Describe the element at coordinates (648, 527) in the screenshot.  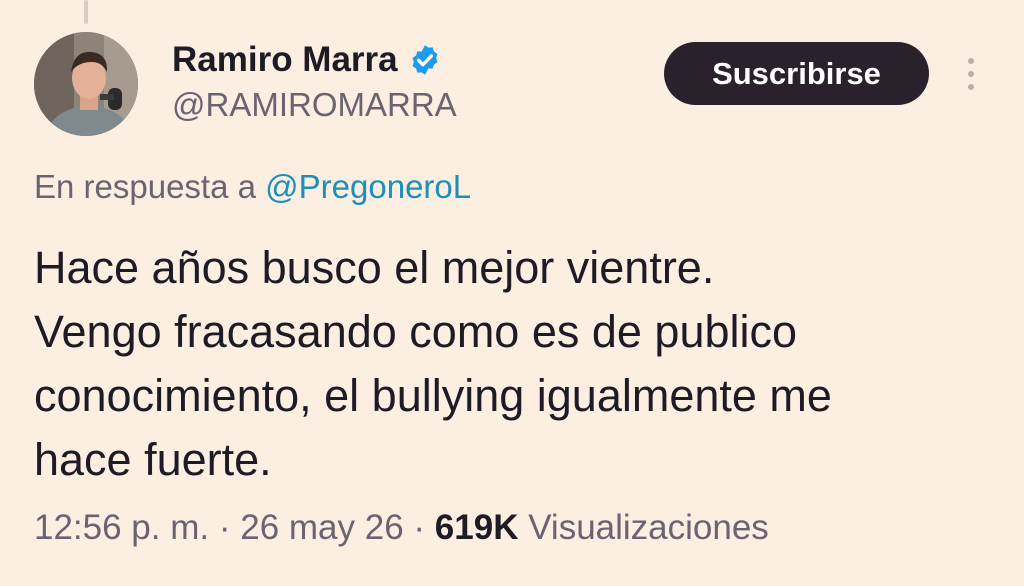
I see `views-label: Visualizaciones` at that location.